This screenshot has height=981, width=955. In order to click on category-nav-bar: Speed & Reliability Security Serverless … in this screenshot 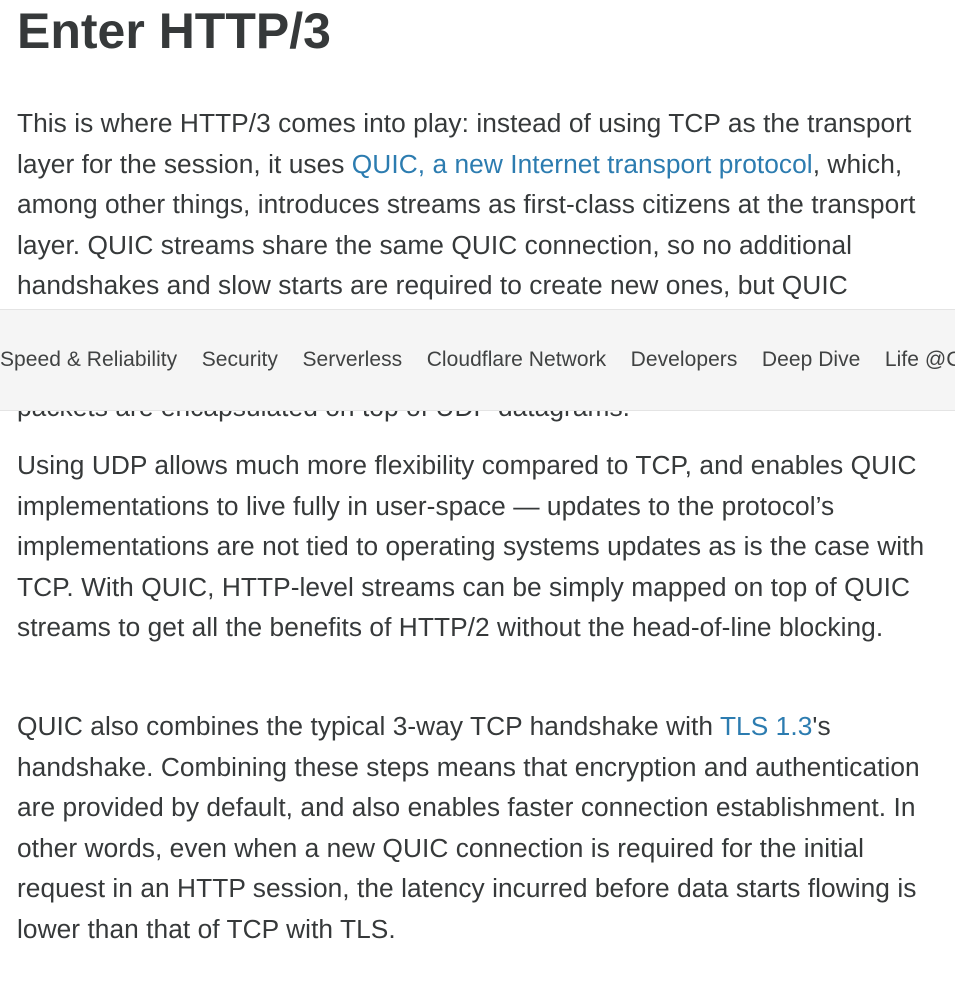, I will do `click(477, 360)`.